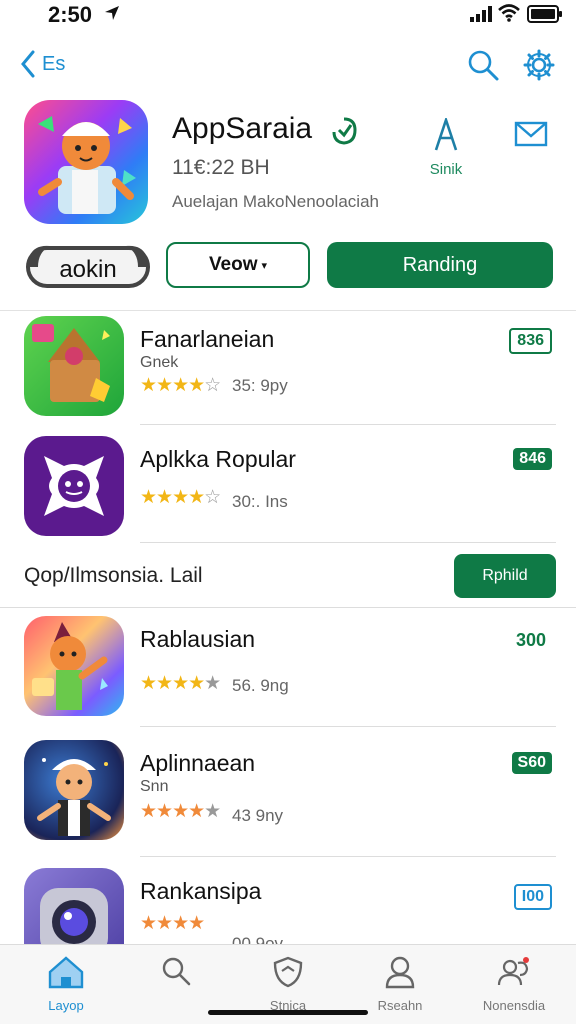 This screenshot has width=576, height=1024. What do you see at coordinates (113, 575) in the screenshot?
I see `section-title: Qop/Ilmsonsia. Lail` at bounding box center [113, 575].